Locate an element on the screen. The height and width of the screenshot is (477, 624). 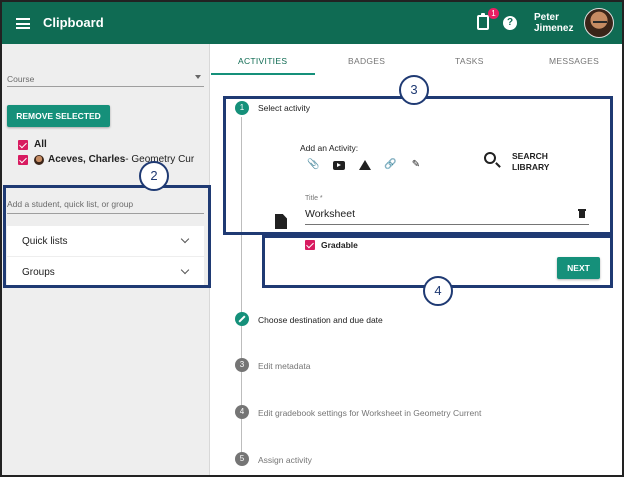
callout-number-2: 2 is located at coordinates (154, 176).